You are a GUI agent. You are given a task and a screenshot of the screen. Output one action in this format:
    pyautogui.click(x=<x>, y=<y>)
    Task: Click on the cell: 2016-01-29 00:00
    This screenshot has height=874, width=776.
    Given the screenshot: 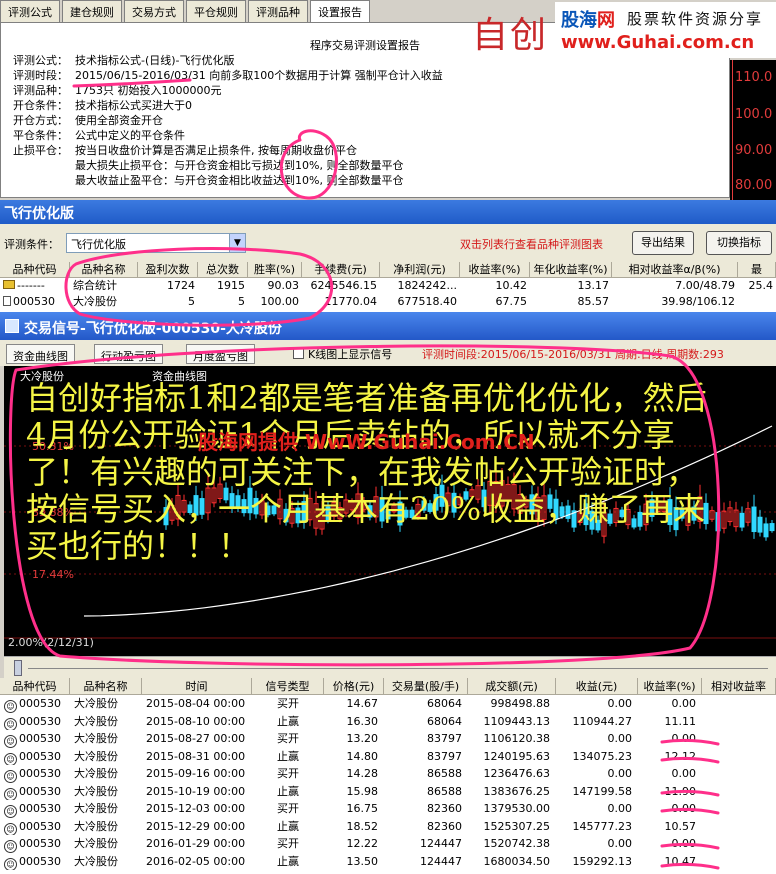 What is the action you would take?
    pyautogui.click(x=196, y=843)
    